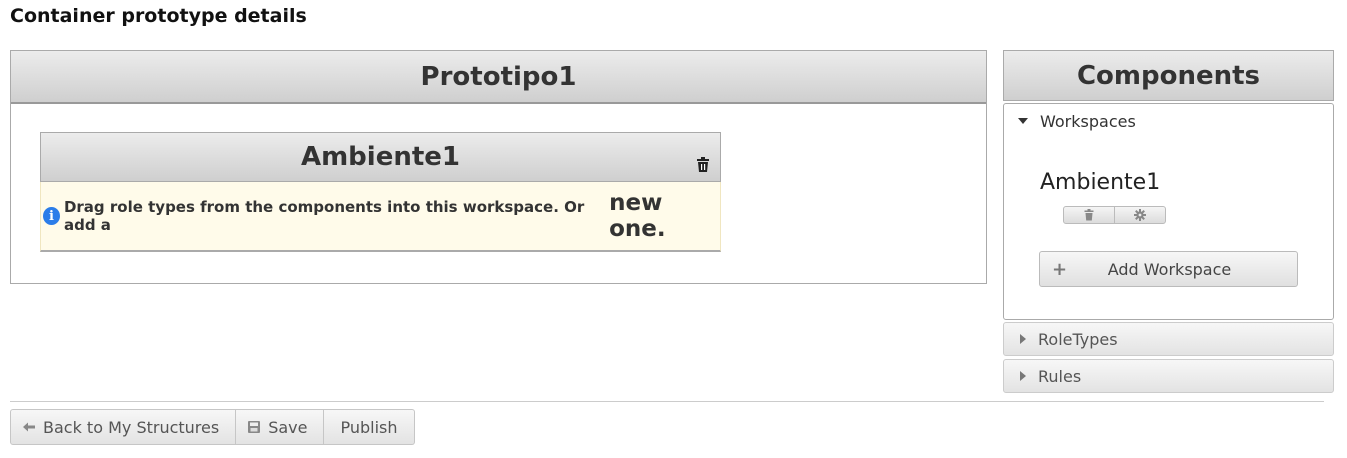  Describe the element at coordinates (667, 401) in the screenshot. I see `divider` at that location.